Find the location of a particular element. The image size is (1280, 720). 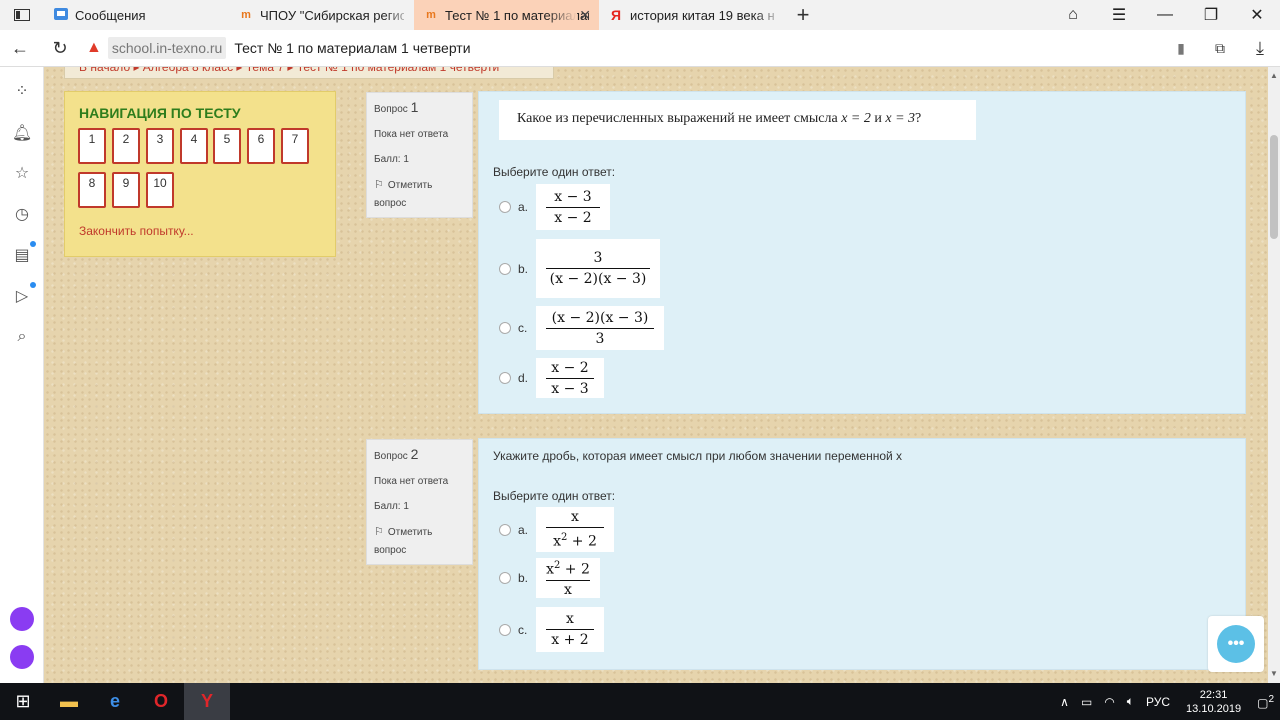

collections-icon: ▤ is located at coordinates (24, 253).